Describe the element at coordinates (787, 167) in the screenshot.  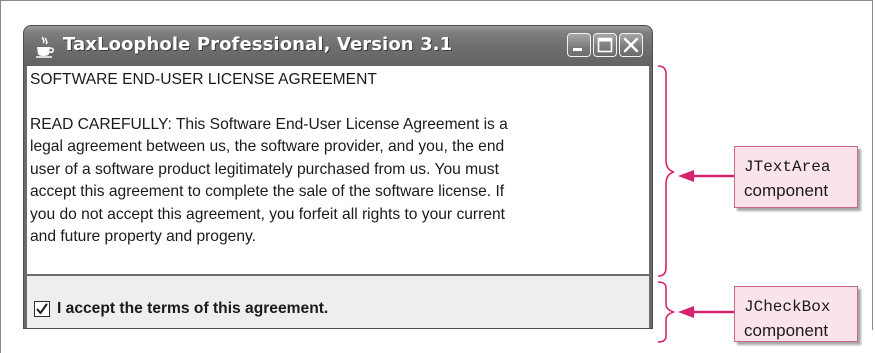
I see `callout-class-name: JTextArea` at that location.